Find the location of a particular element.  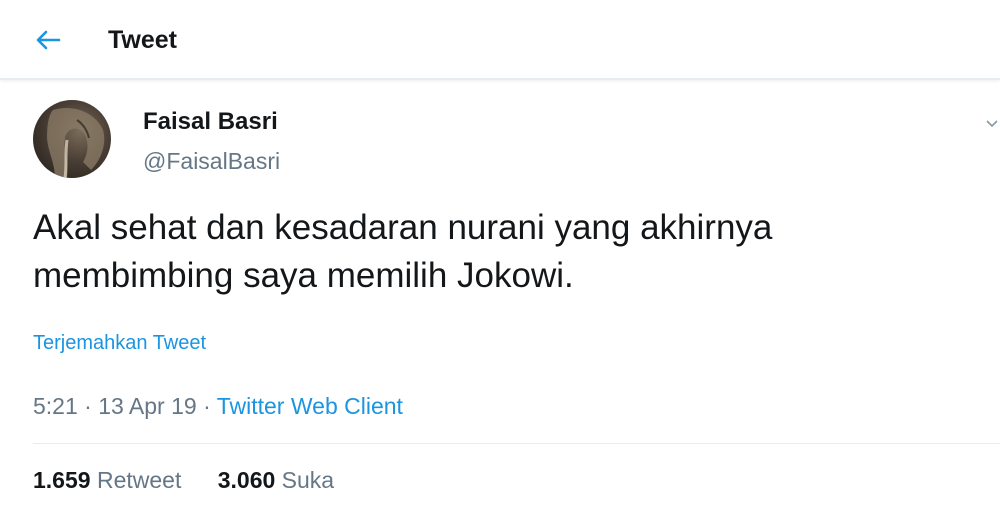

tweet-meta: 5:21 · 13 Apr 19 · Twitter Web Client is located at coordinates (218, 406).